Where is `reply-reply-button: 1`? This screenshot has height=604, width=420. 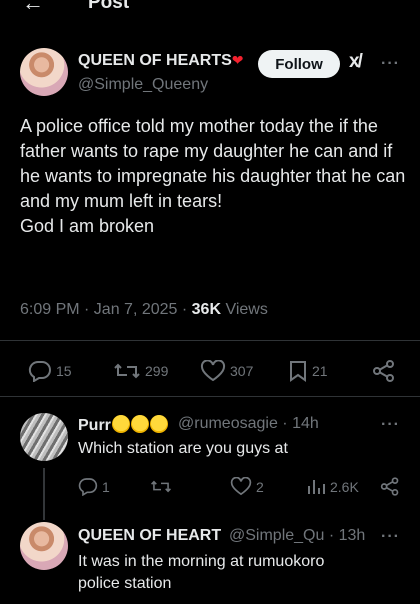 reply-reply-button: 1 is located at coordinates (94, 486).